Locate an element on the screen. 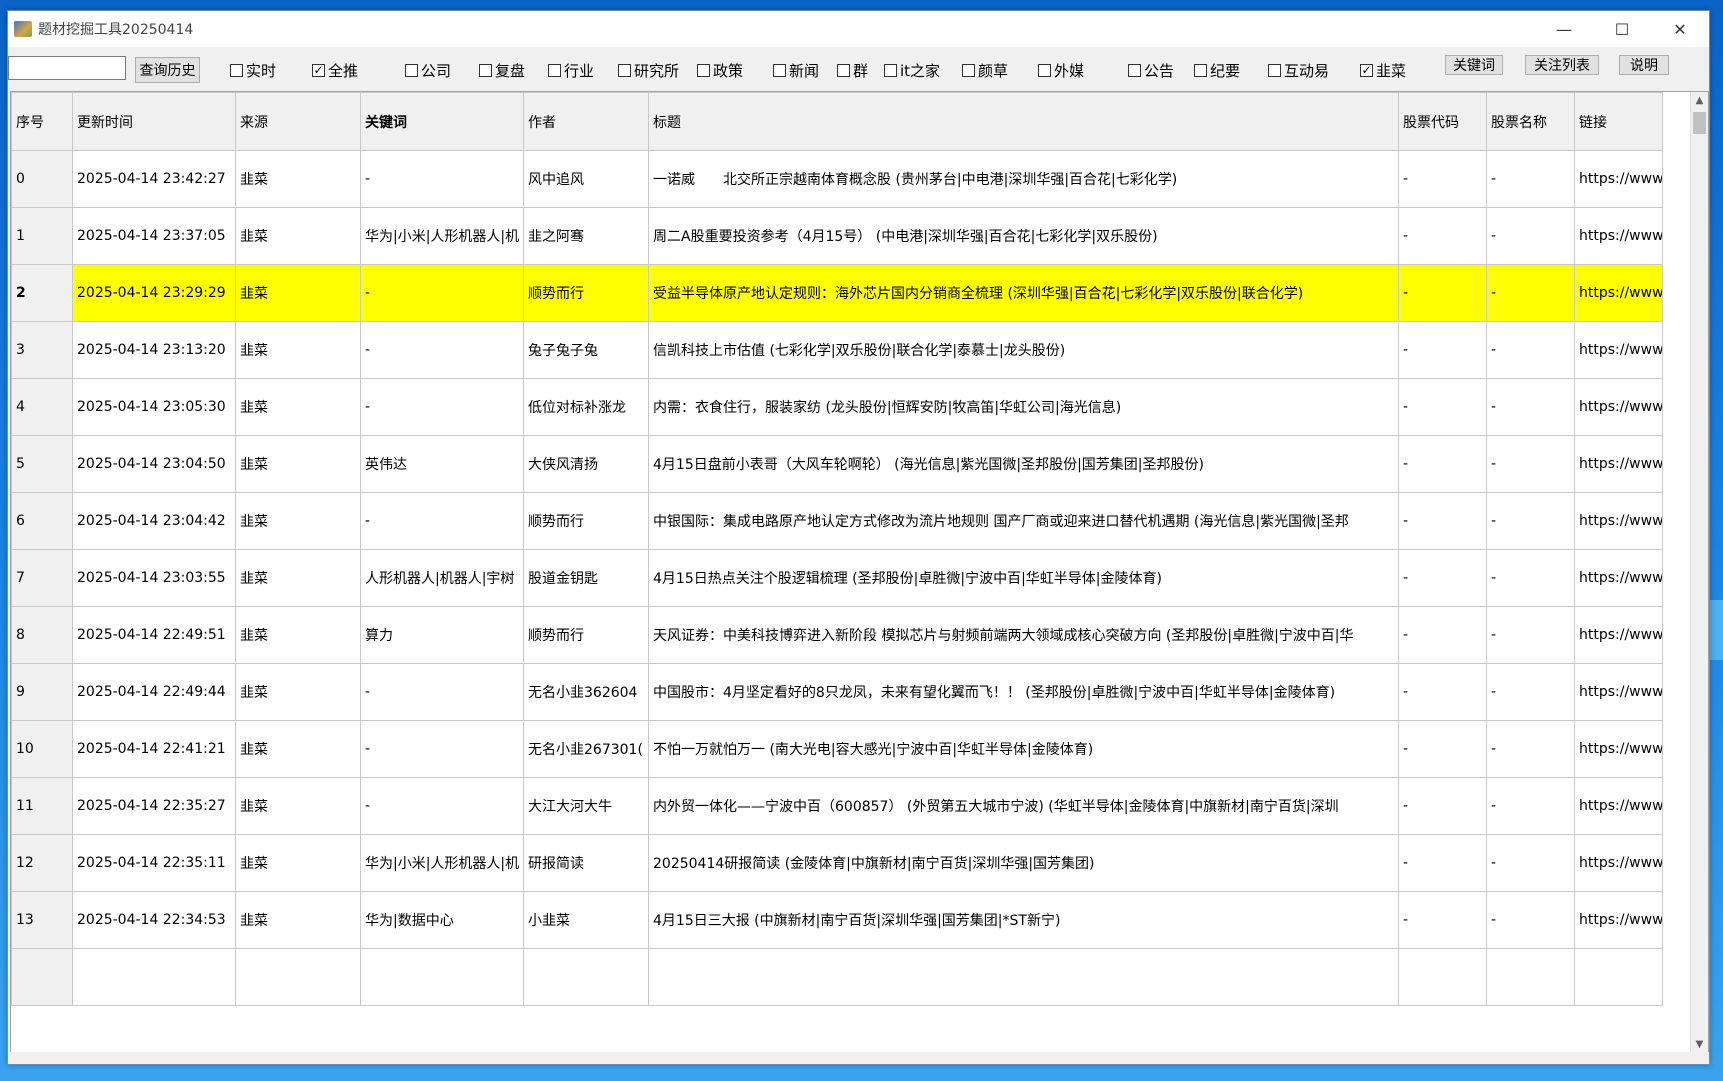  scroll-thumb is located at coordinates (1699, 123).